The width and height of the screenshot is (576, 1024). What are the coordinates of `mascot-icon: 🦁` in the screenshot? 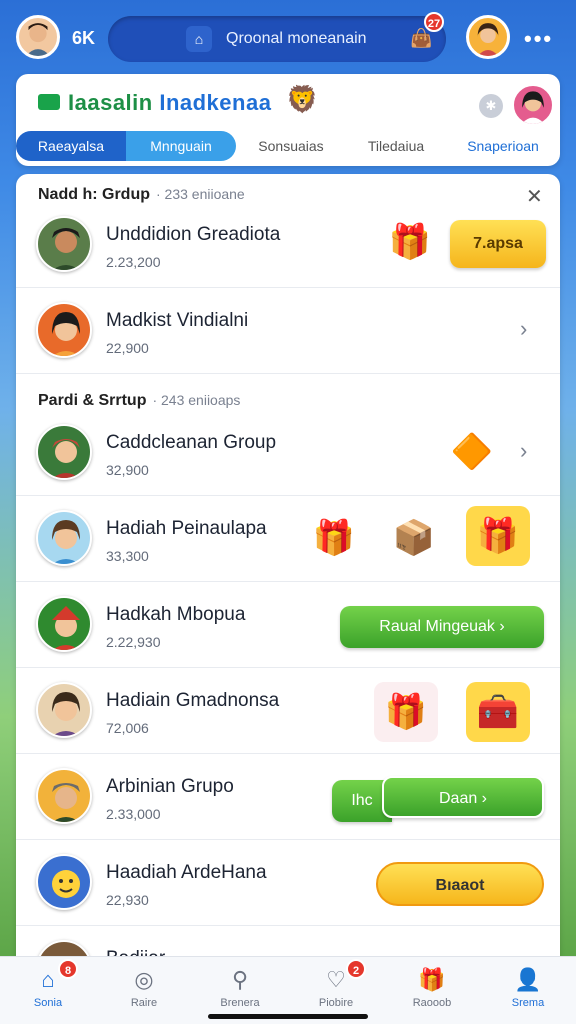 It's located at (302, 99).